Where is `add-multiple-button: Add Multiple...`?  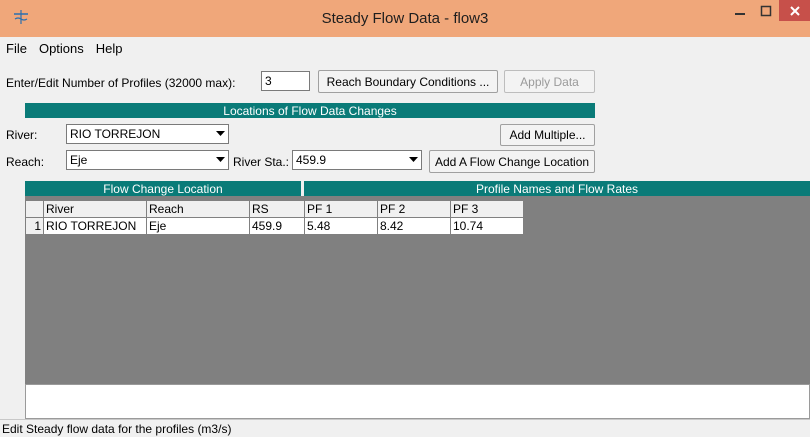 add-multiple-button: Add Multiple... is located at coordinates (547, 135).